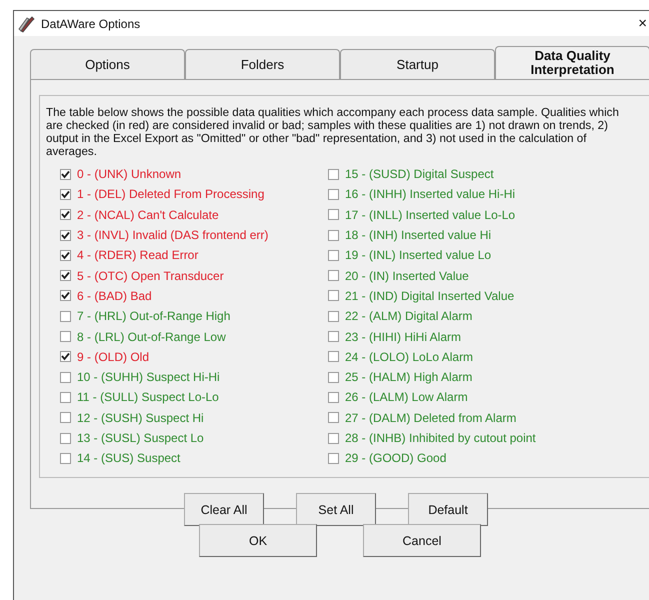  What do you see at coordinates (408, 316) in the screenshot?
I see `quality-label: 22 - (ALM) Digital Alarm` at bounding box center [408, 316].